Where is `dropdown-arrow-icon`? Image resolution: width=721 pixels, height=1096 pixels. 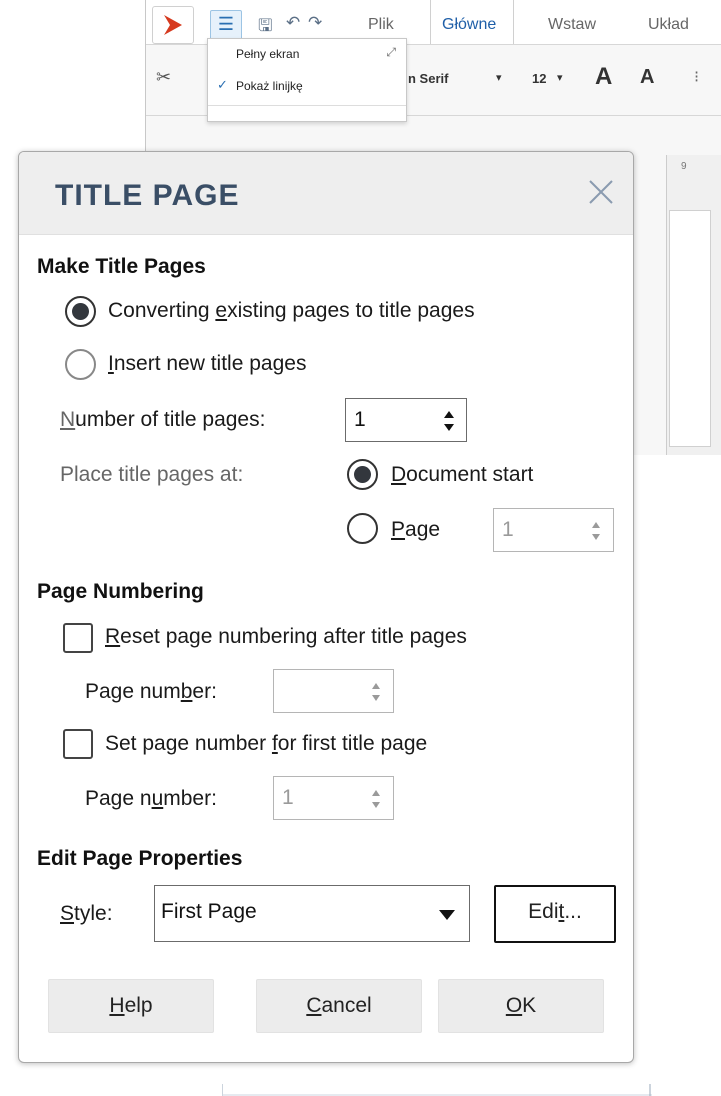 dropdown-arrow-icon is located at coordinates (447, 915).